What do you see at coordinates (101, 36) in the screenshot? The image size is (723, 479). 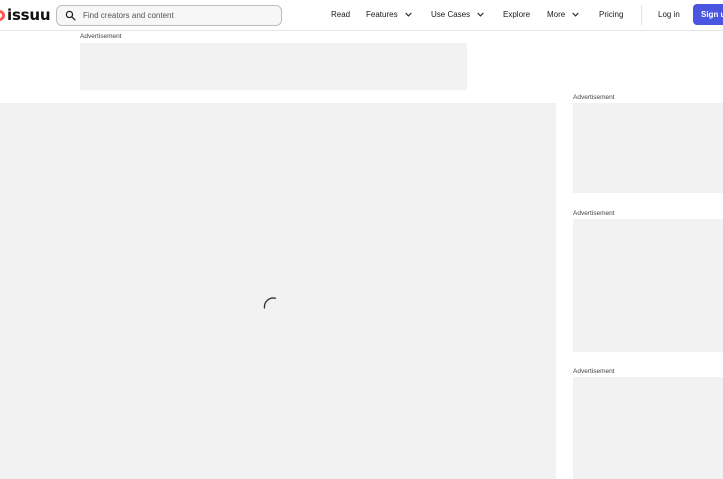 I see `top-ad-label: Advertisement` at bounding box center [101, 36].